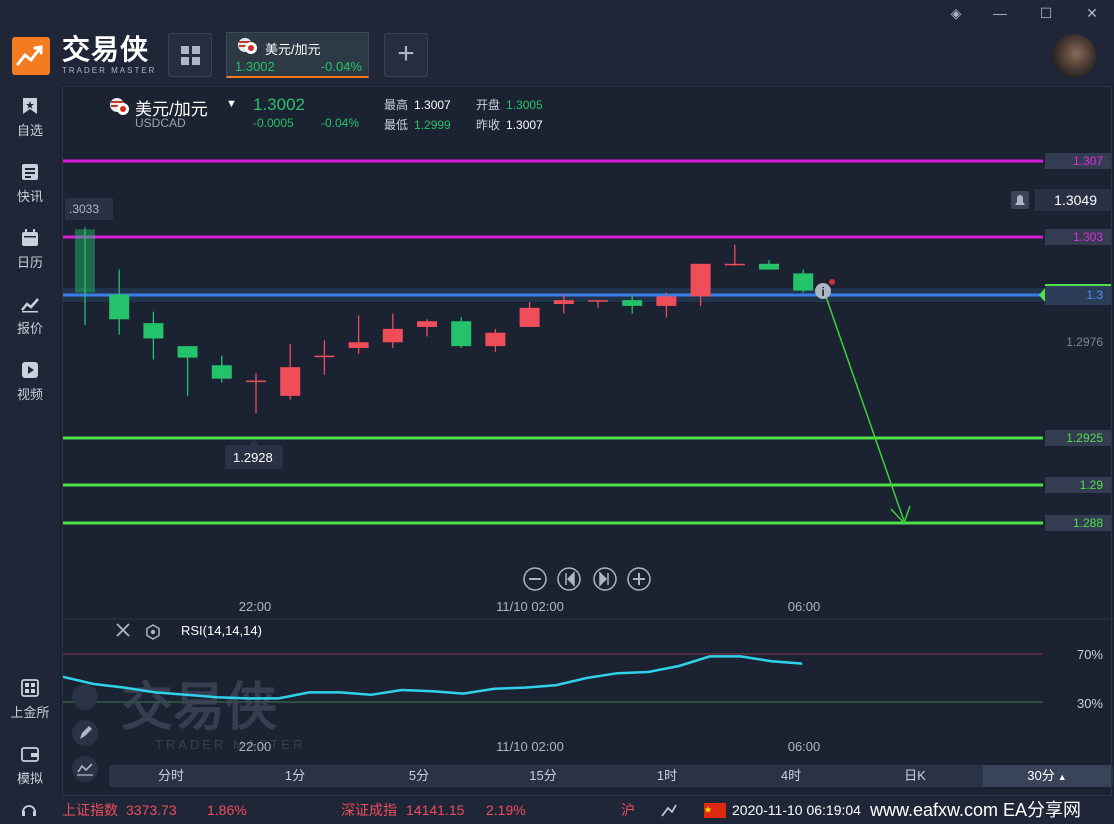  Describe the element at coordinates (160, 123) in the screenshot. I see `symbol-code: USDCAD` at that location.